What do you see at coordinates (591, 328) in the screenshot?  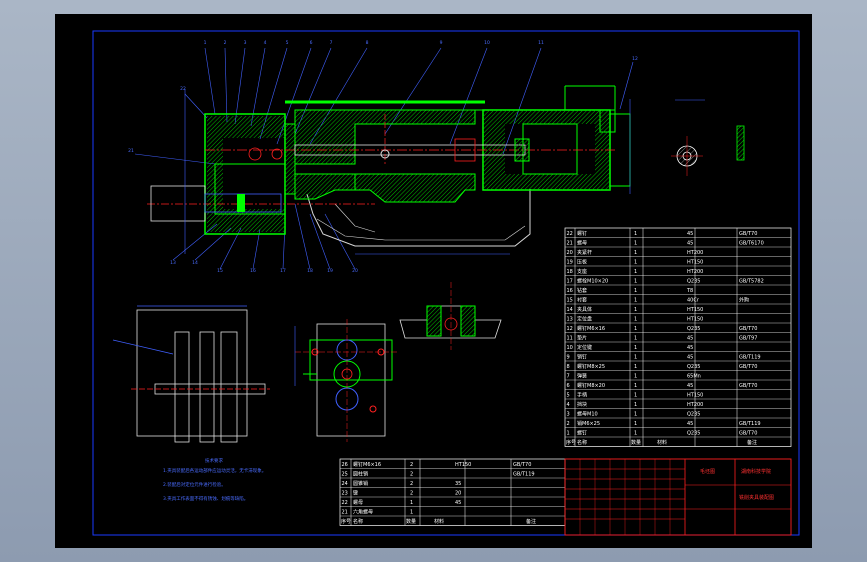 I see `parts-row-name: 螺钉M6×16` at bounding box center [591, 328].